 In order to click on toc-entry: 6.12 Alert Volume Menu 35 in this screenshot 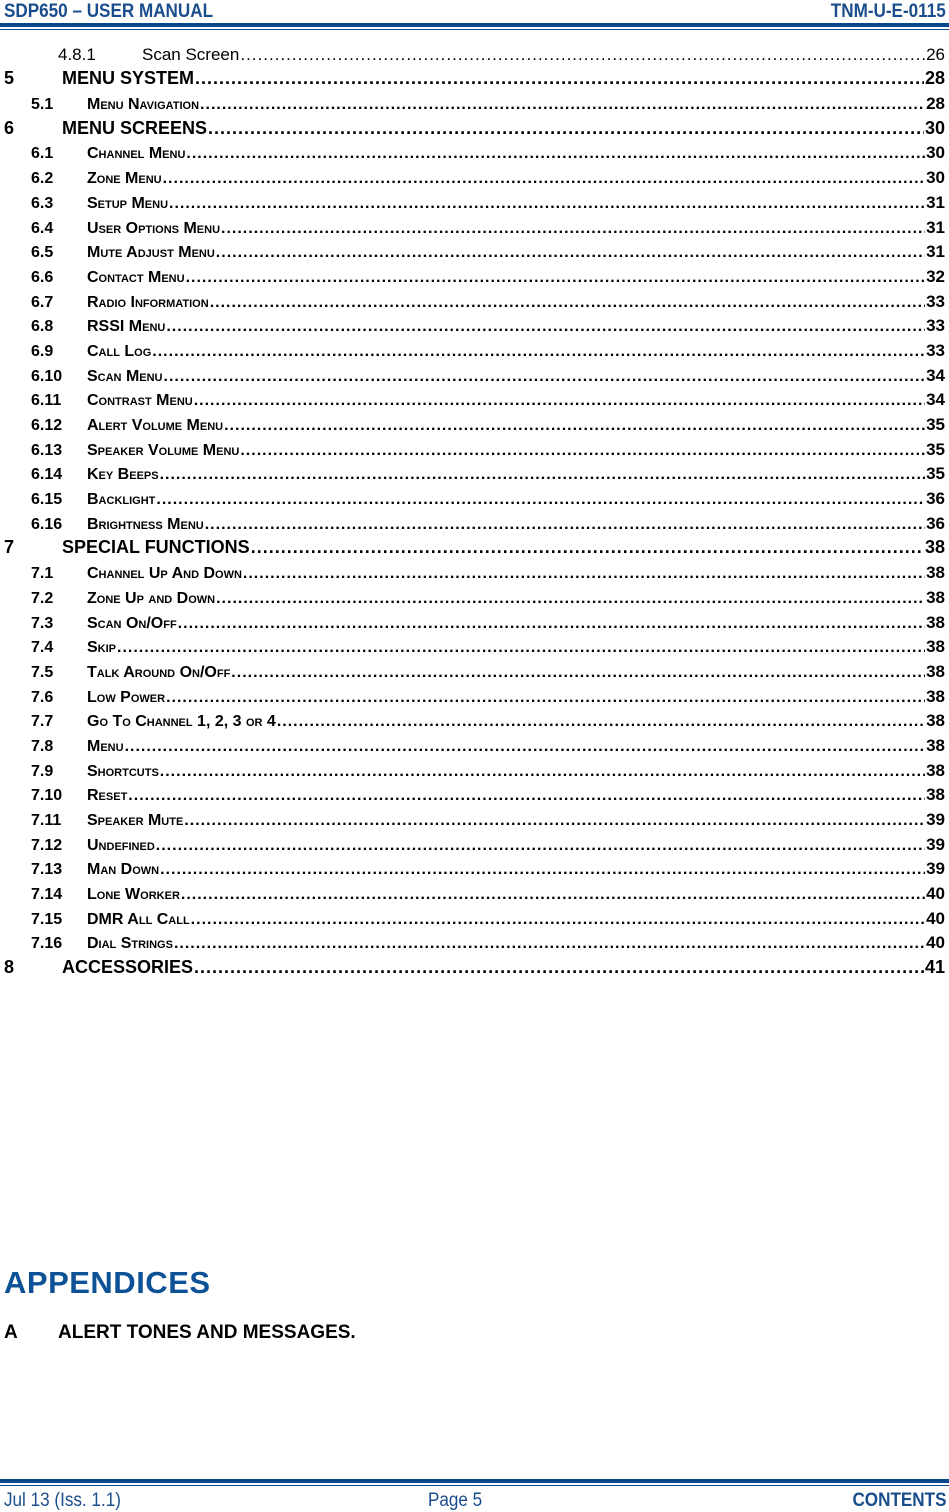, I will do `click(474, 422)`.